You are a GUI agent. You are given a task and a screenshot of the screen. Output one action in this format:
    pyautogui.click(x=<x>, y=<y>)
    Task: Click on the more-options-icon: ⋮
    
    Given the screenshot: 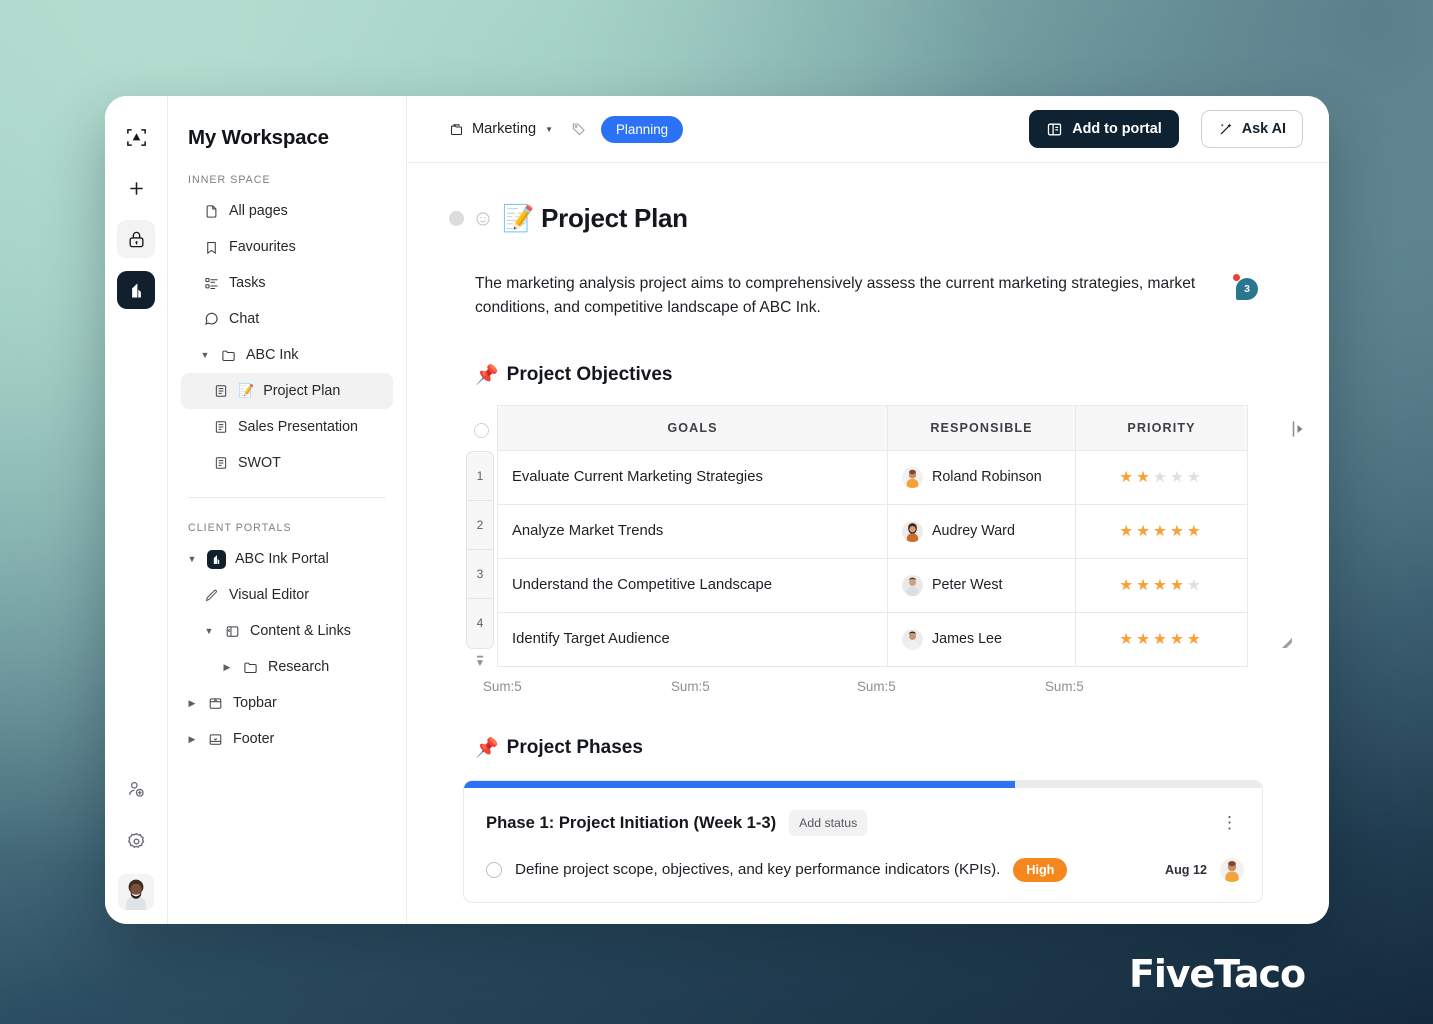 What is the action you would take?
    pyautogui.click(x=1232, y=823)
    